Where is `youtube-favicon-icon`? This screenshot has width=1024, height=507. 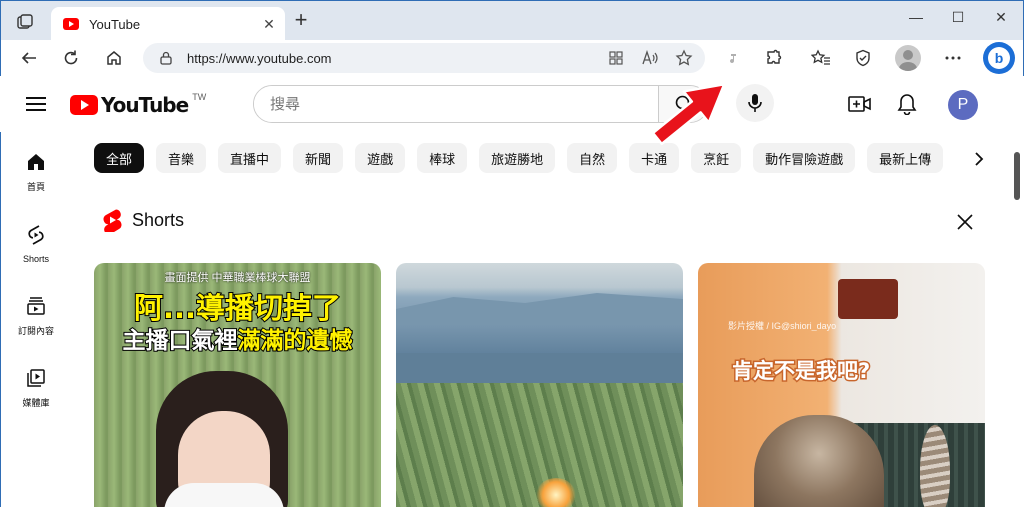
youtube-favicon-icon is located at coordinates (71, 24).